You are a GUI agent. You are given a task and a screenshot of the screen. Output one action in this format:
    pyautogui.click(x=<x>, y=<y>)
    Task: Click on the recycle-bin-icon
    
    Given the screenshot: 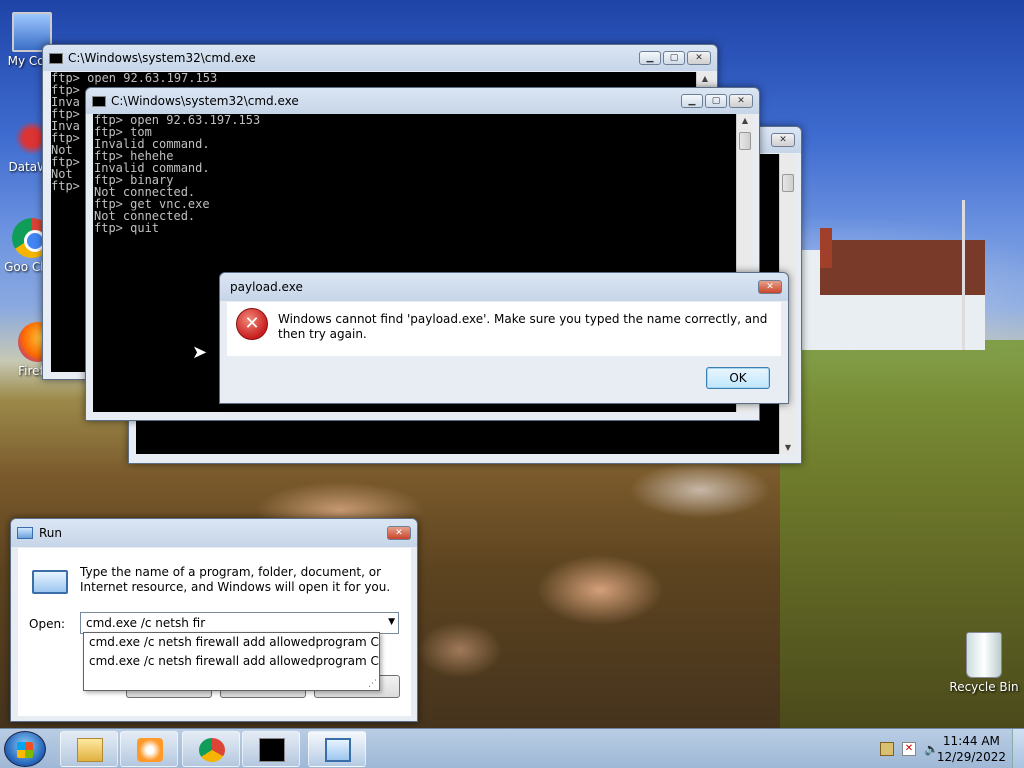 What is the action you would take?
    pyautogui.click(x=984, y=655)
    